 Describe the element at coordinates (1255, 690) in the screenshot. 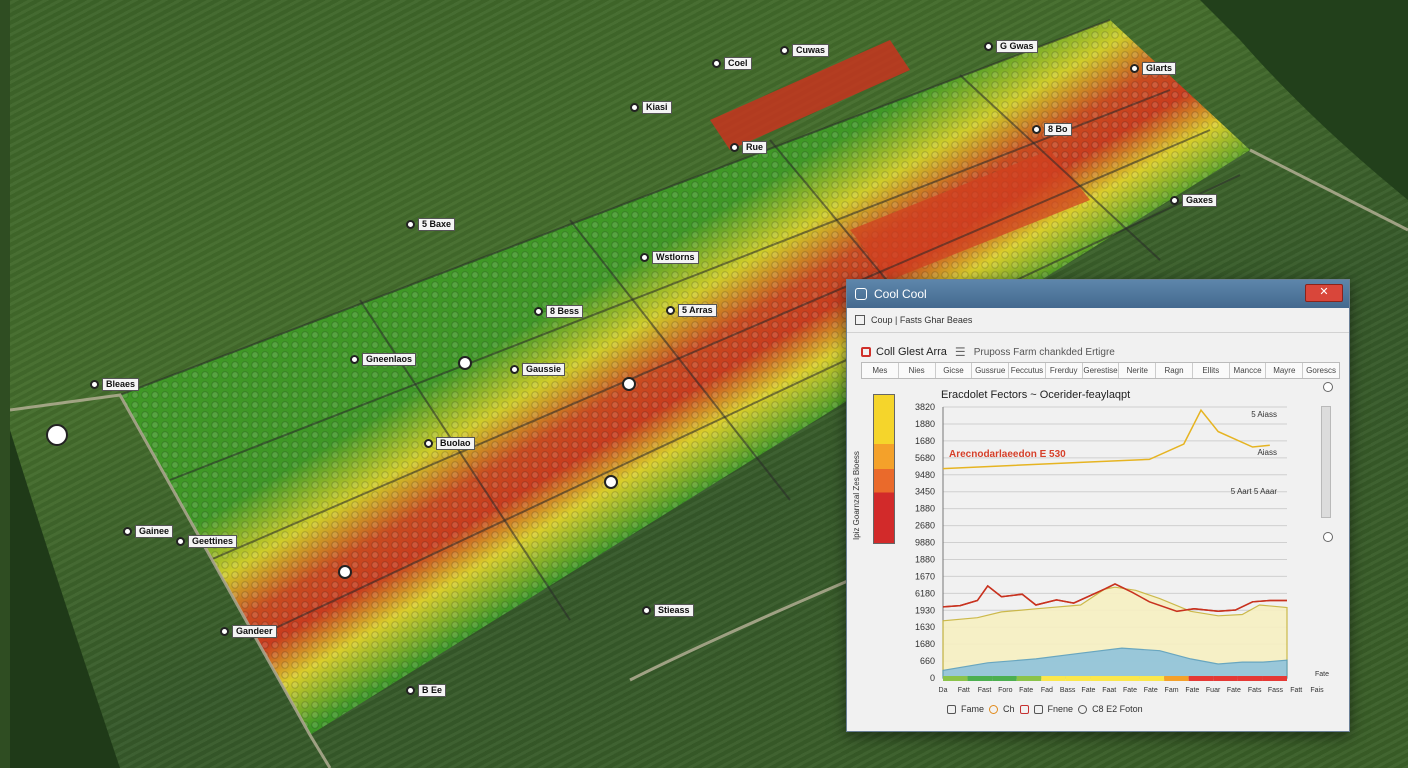

I see `x-tick-label: Fats` at that location.